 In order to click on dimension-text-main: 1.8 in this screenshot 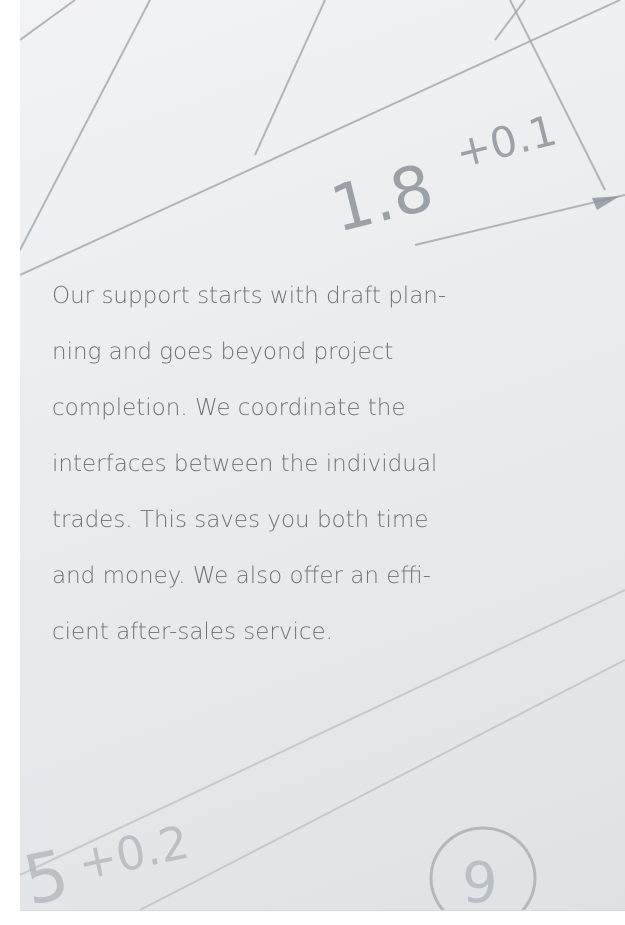, I will do `click(382, 199)`.